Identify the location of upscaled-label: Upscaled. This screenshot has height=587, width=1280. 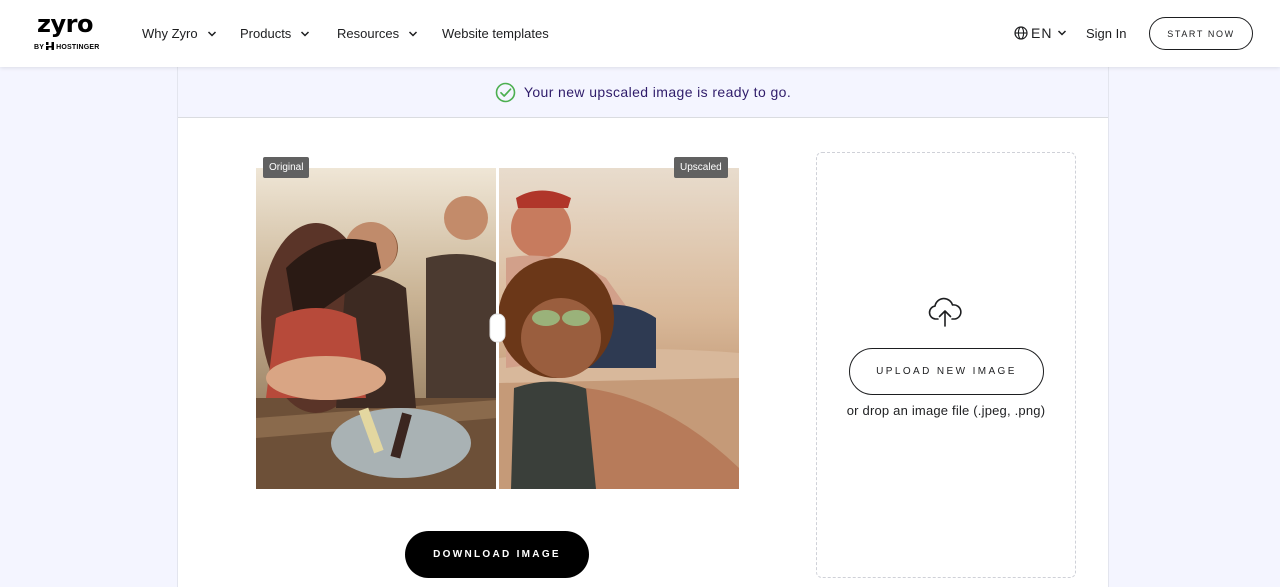
(701, 167).